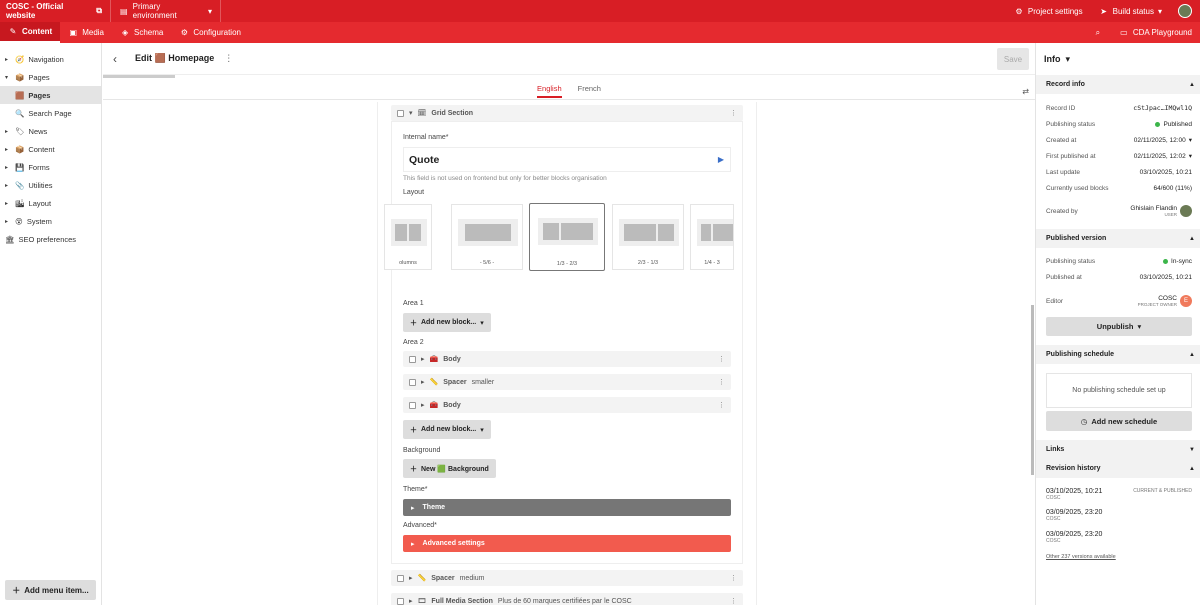 The image size is (1200, 605). Describe the element at coordinates (39, 77) in the screenshot. I see `sidebar-item-label: Pages` at that location.